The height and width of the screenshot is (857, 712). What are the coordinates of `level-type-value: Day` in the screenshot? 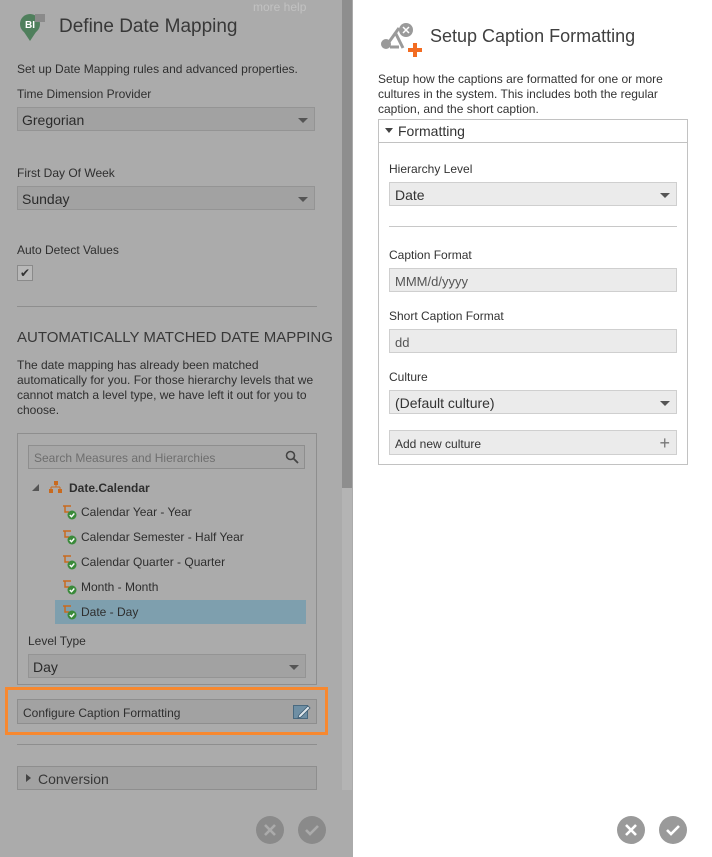 It's located at (45, 667).